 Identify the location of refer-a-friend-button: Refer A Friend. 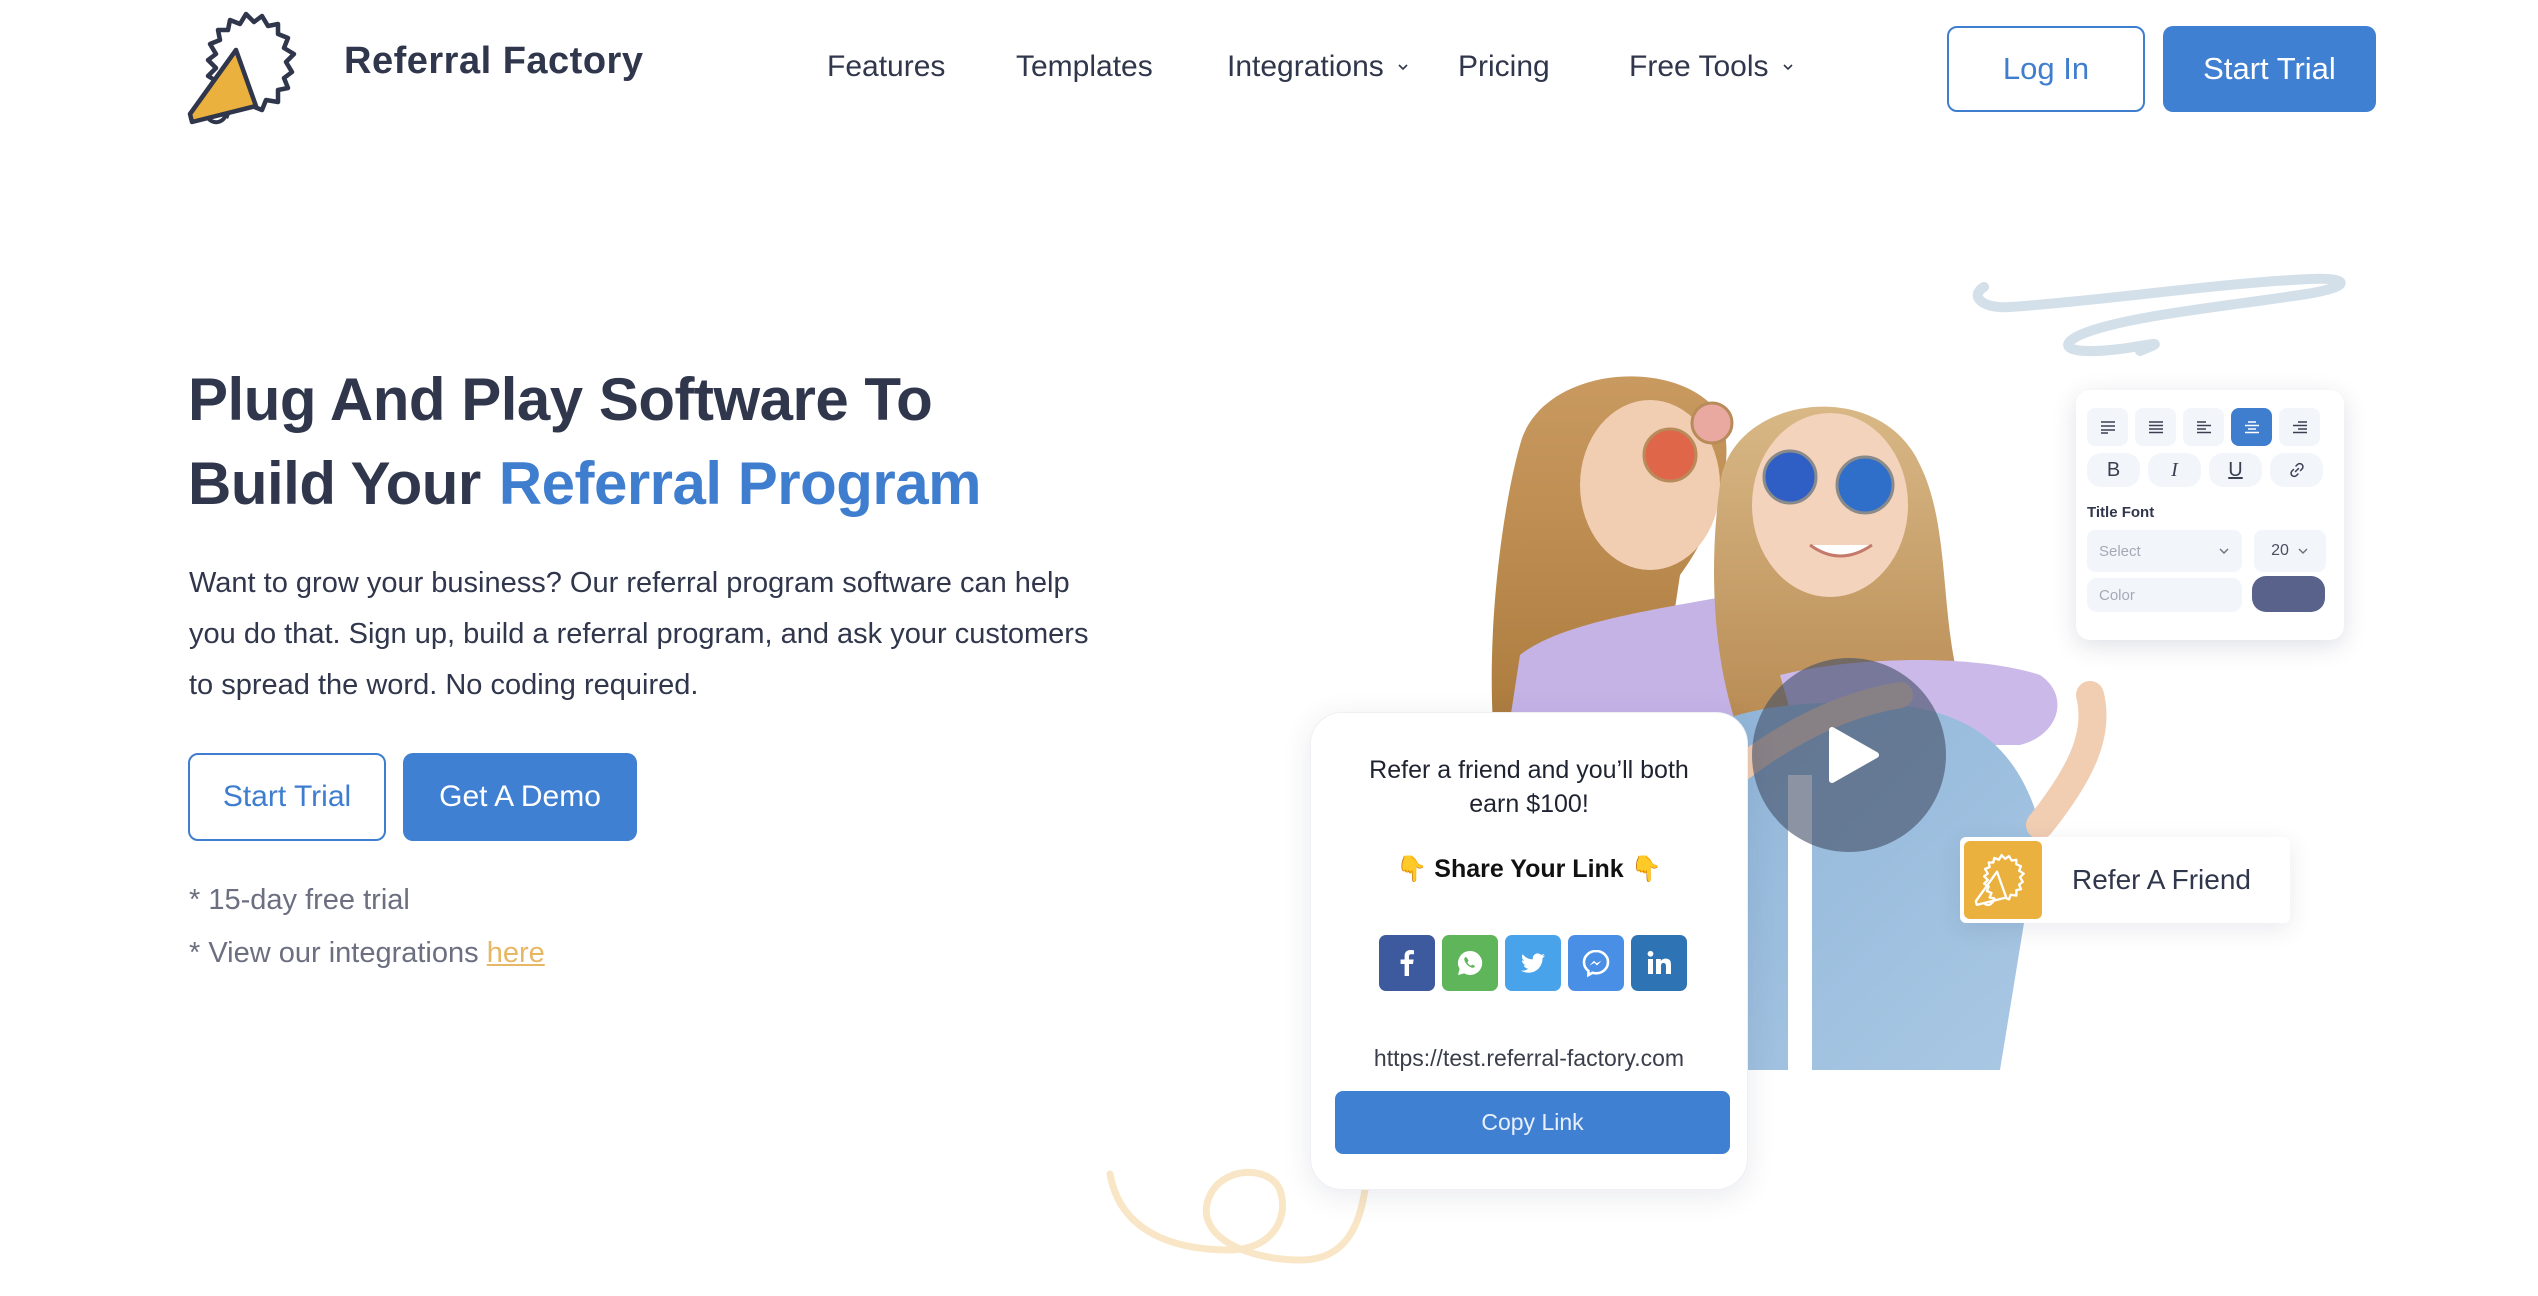
(2125, 880).